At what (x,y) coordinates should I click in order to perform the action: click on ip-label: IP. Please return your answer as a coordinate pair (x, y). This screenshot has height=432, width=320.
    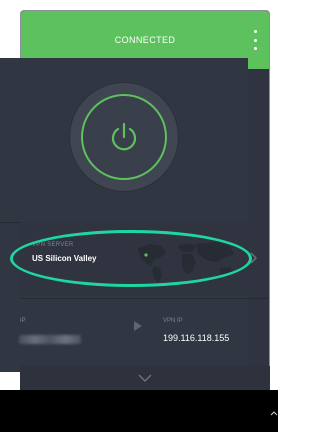
    Looking at the image, I should click on (23, 321).